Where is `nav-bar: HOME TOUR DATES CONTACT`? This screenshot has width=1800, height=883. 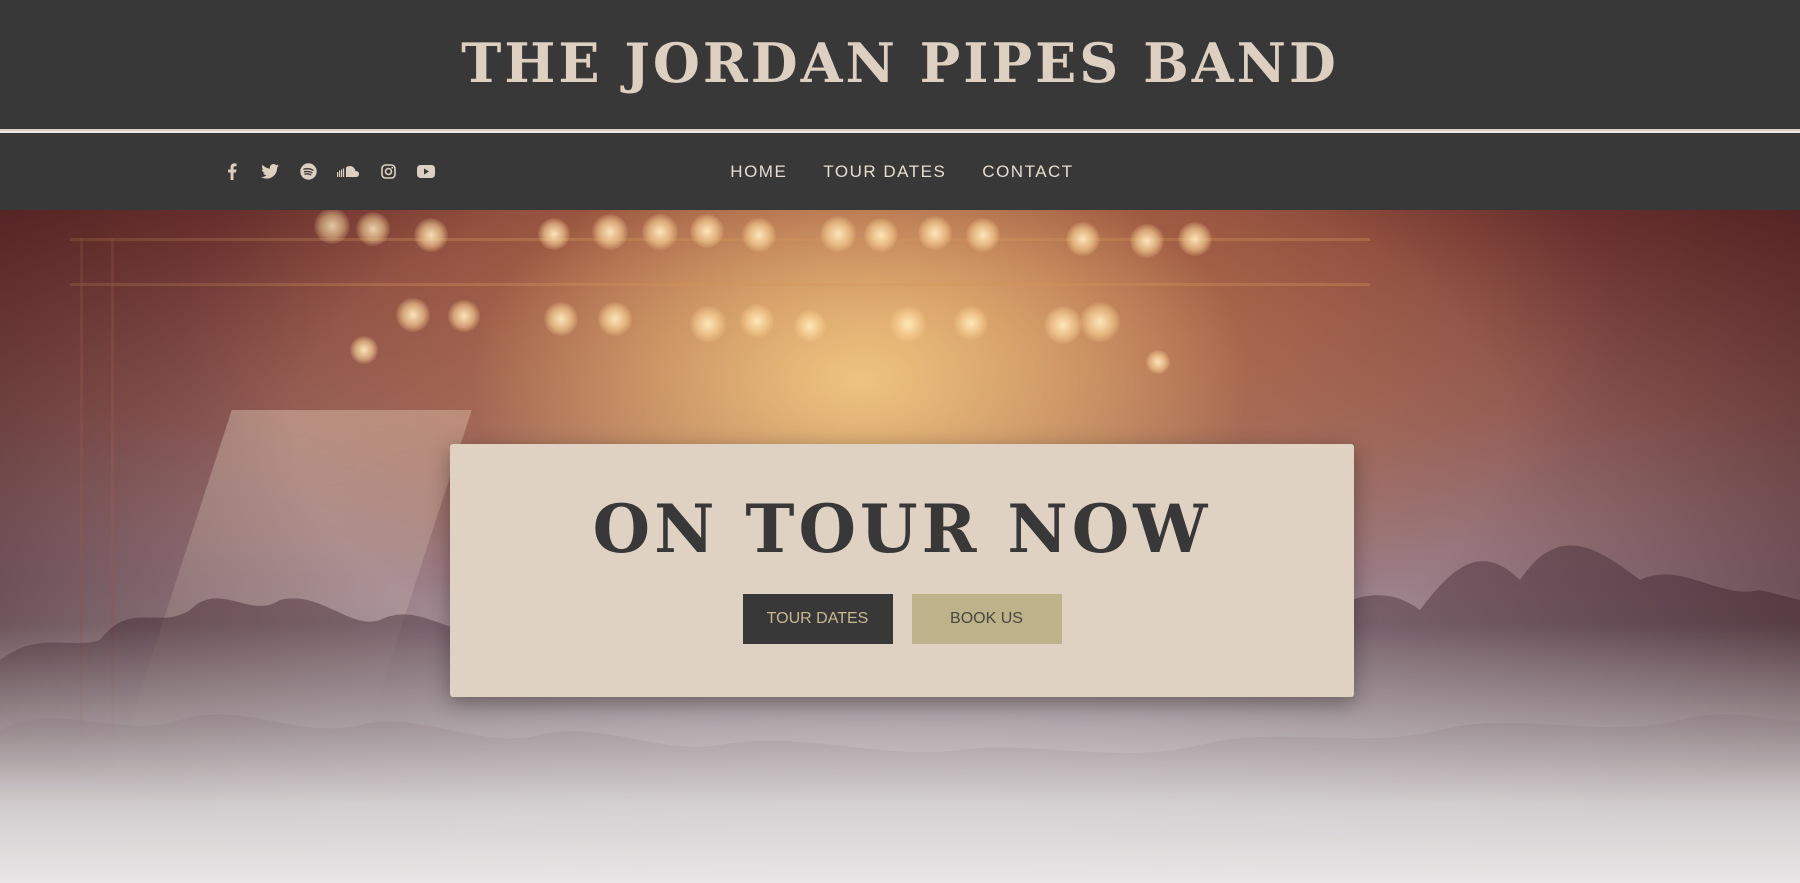
nav-bar: HOME TOUR DATES CONTACT is located at coordinates (900, 171).